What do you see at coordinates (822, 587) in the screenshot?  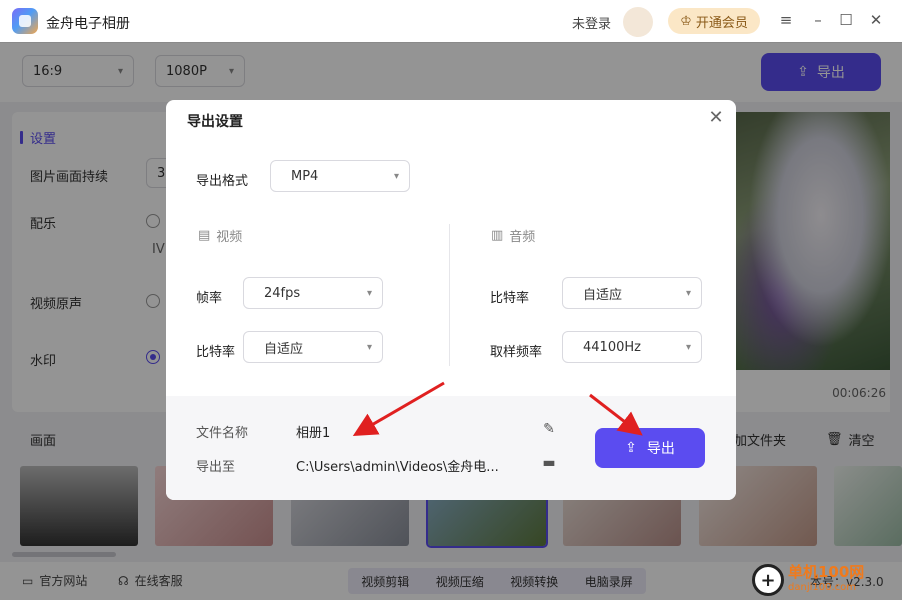 I see `watermark-url: danji100.com` at bounding box center [822, 587].